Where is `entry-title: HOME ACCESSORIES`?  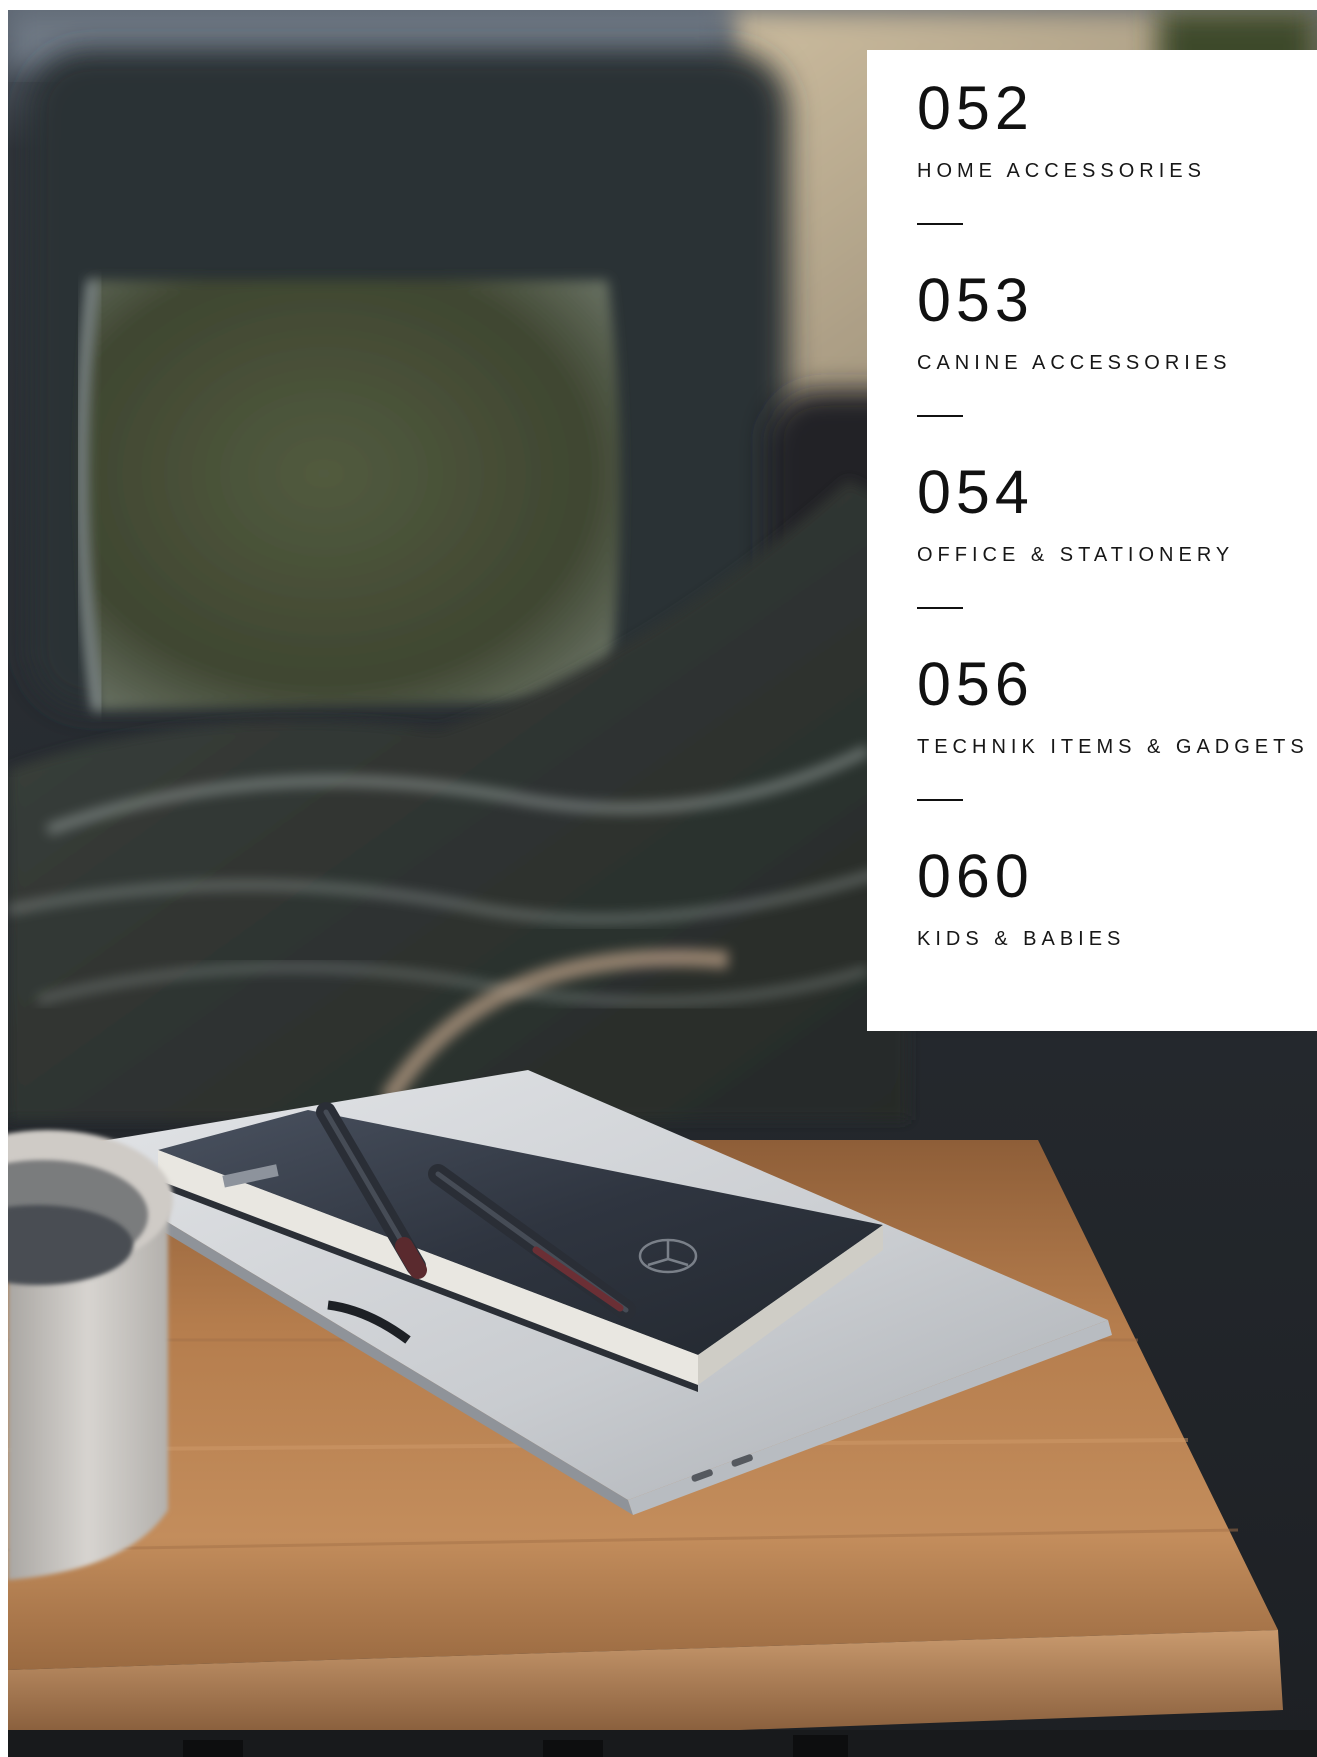 entry-title: HOME ACCESSORIES is located at coordinates (1061, 171).